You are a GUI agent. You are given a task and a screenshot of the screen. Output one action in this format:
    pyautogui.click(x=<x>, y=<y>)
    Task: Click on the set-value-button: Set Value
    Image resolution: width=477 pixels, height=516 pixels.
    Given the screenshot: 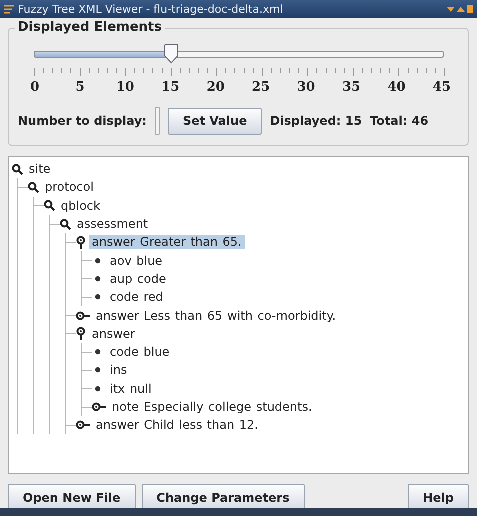 What is the action you would take?
    pyautogui.click(x=215, y=121)
    